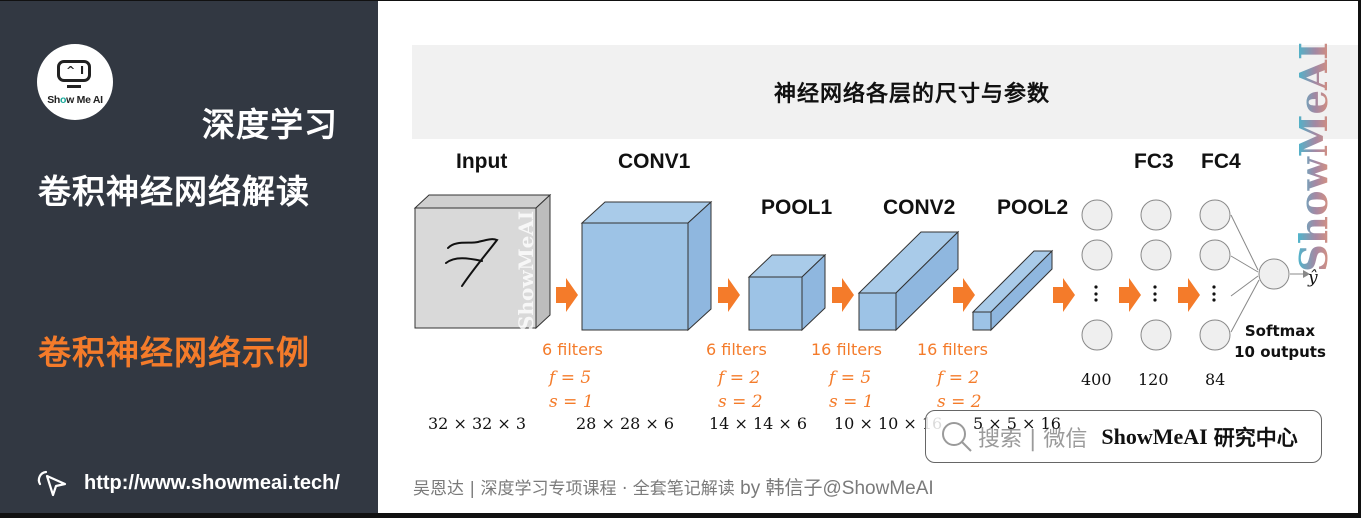  What do you see at coordinates (850, 378) in the screenshot?
I see `param-f-conv2: f = 5` at bounding box center [850, 378].